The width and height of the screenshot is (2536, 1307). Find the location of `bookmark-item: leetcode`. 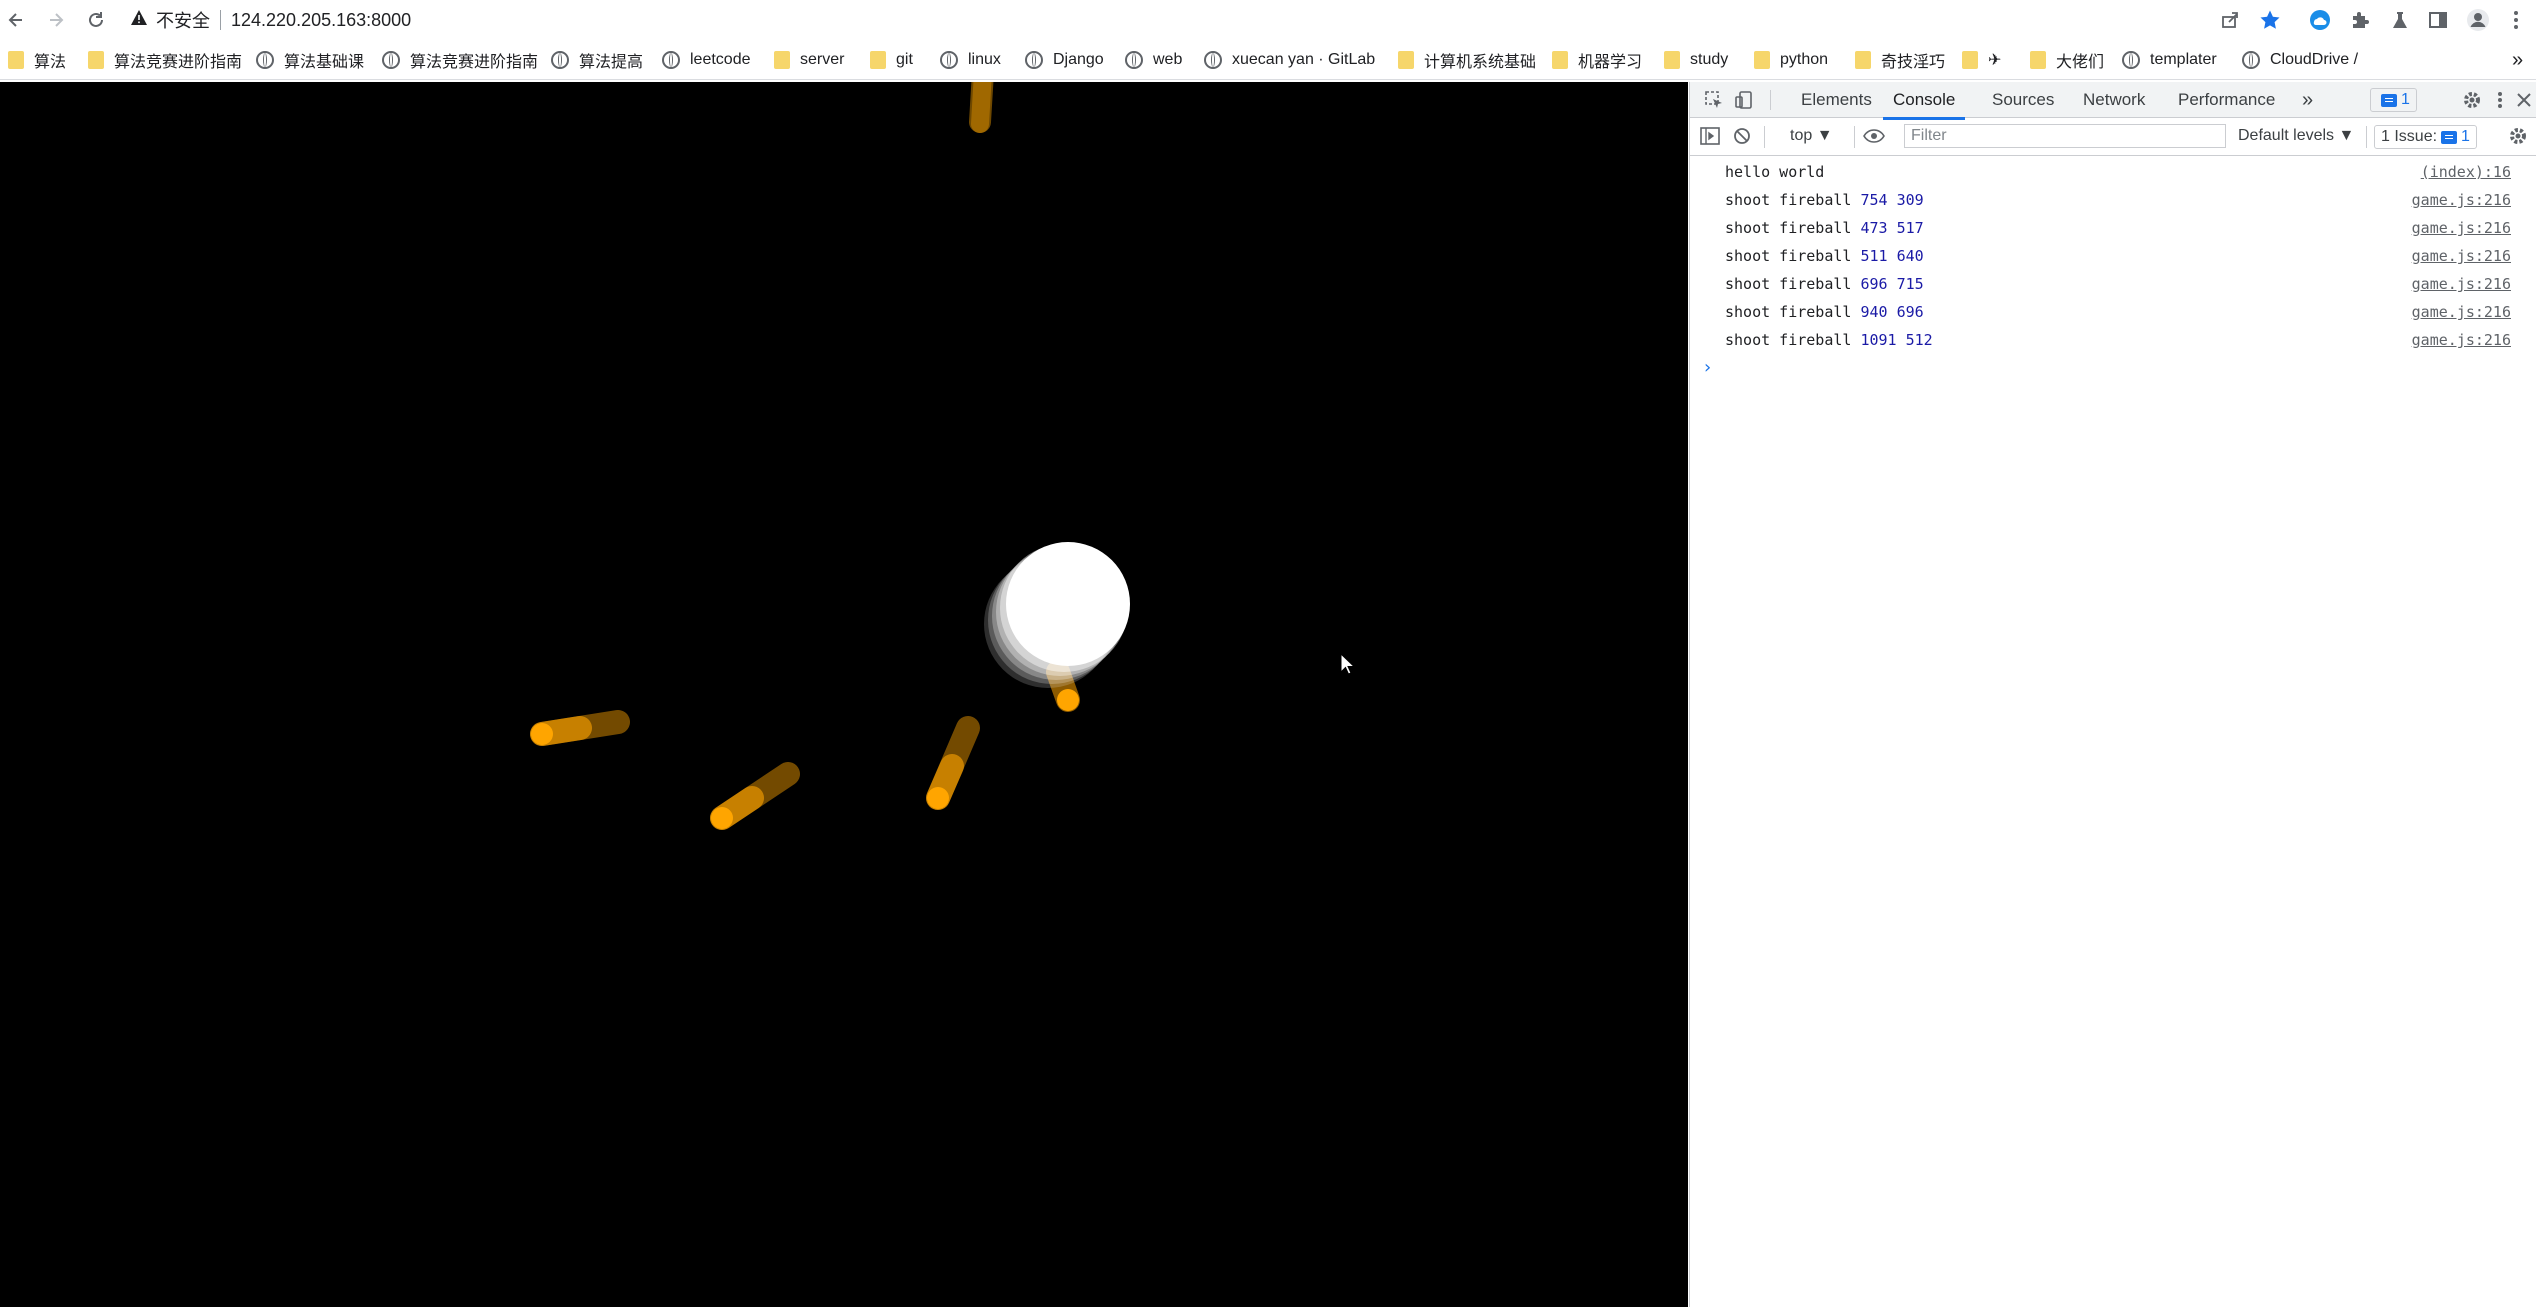

bookmark-item: leetcode is located at coordinates (706, 60).